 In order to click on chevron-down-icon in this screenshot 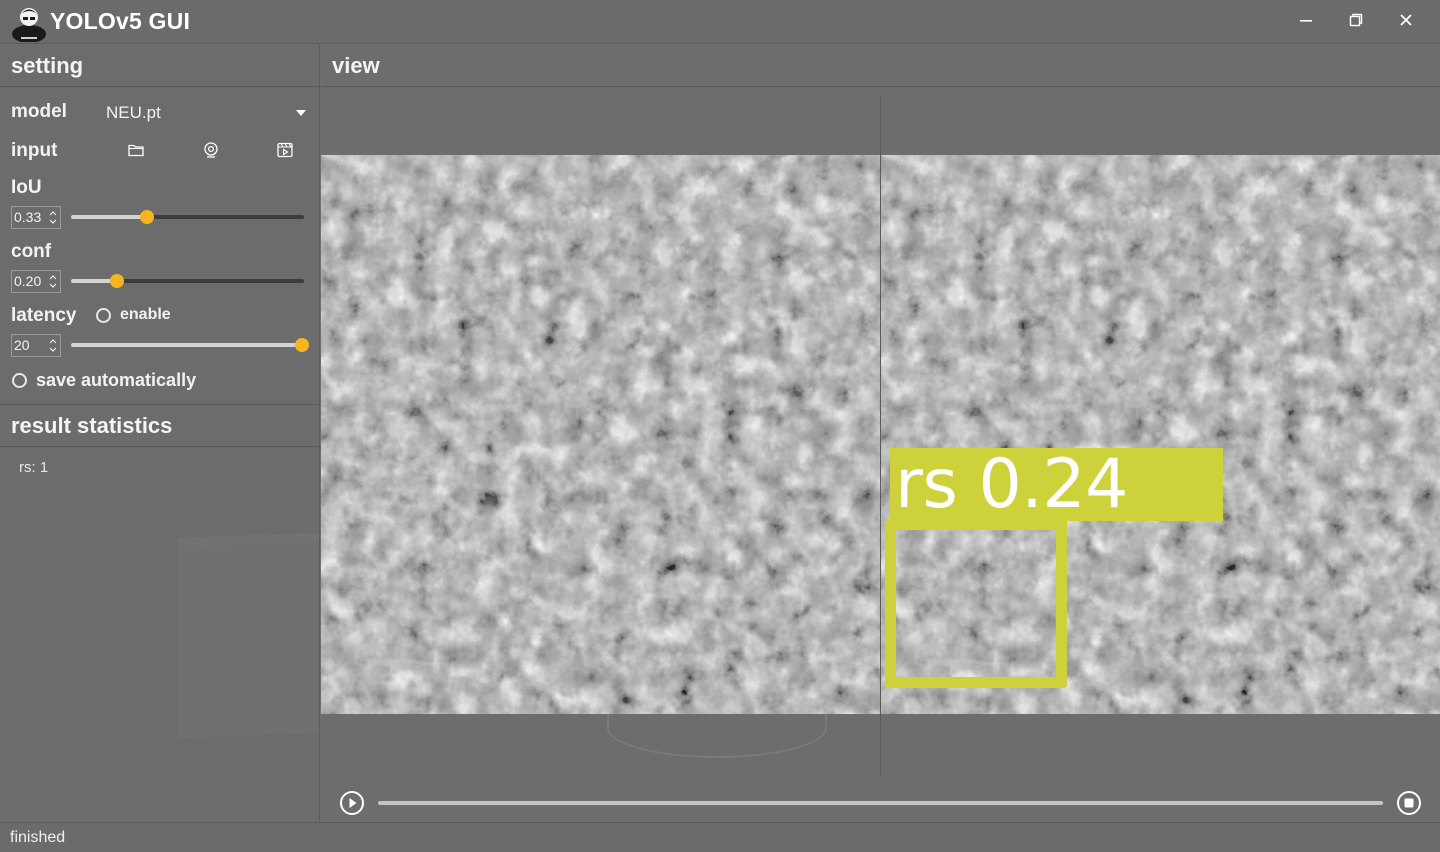, I will do `click(301, 113)`.